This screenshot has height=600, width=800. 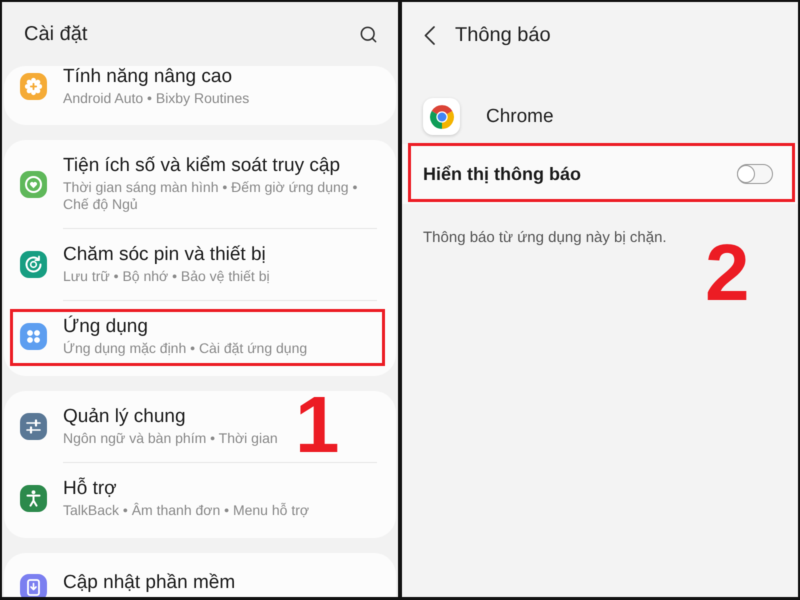 What do you see at coordinates (317, 425) in the screenshot?
I see `step-number: 1` at bounding box center [317, 425].